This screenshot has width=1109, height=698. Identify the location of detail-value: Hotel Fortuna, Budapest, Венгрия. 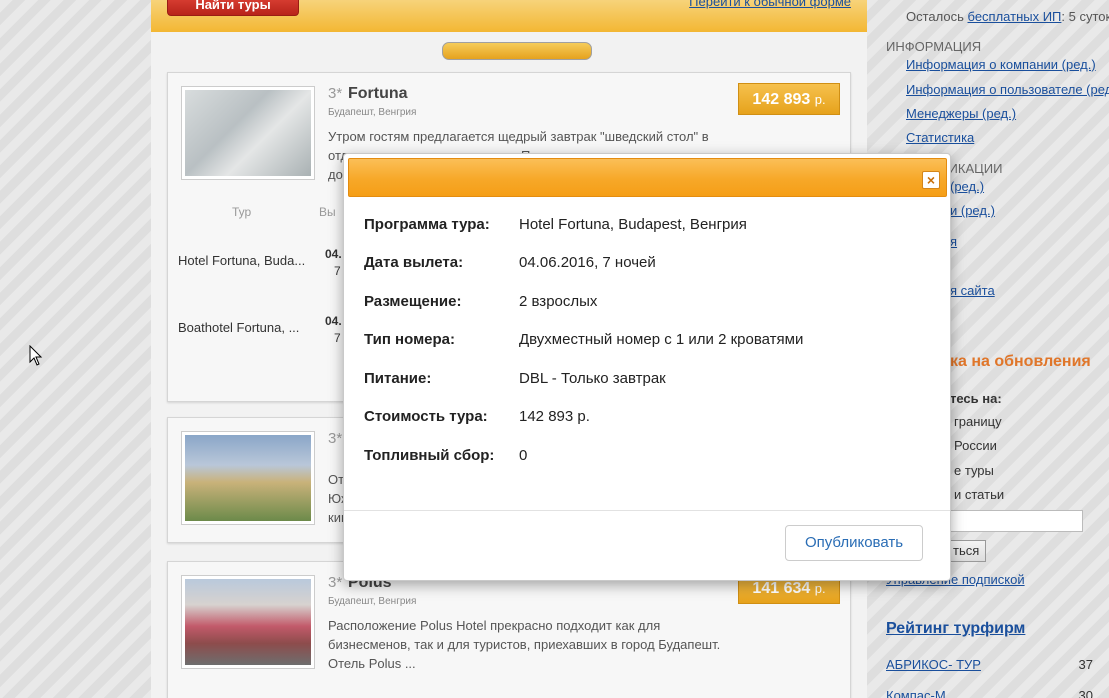
(633, 224).